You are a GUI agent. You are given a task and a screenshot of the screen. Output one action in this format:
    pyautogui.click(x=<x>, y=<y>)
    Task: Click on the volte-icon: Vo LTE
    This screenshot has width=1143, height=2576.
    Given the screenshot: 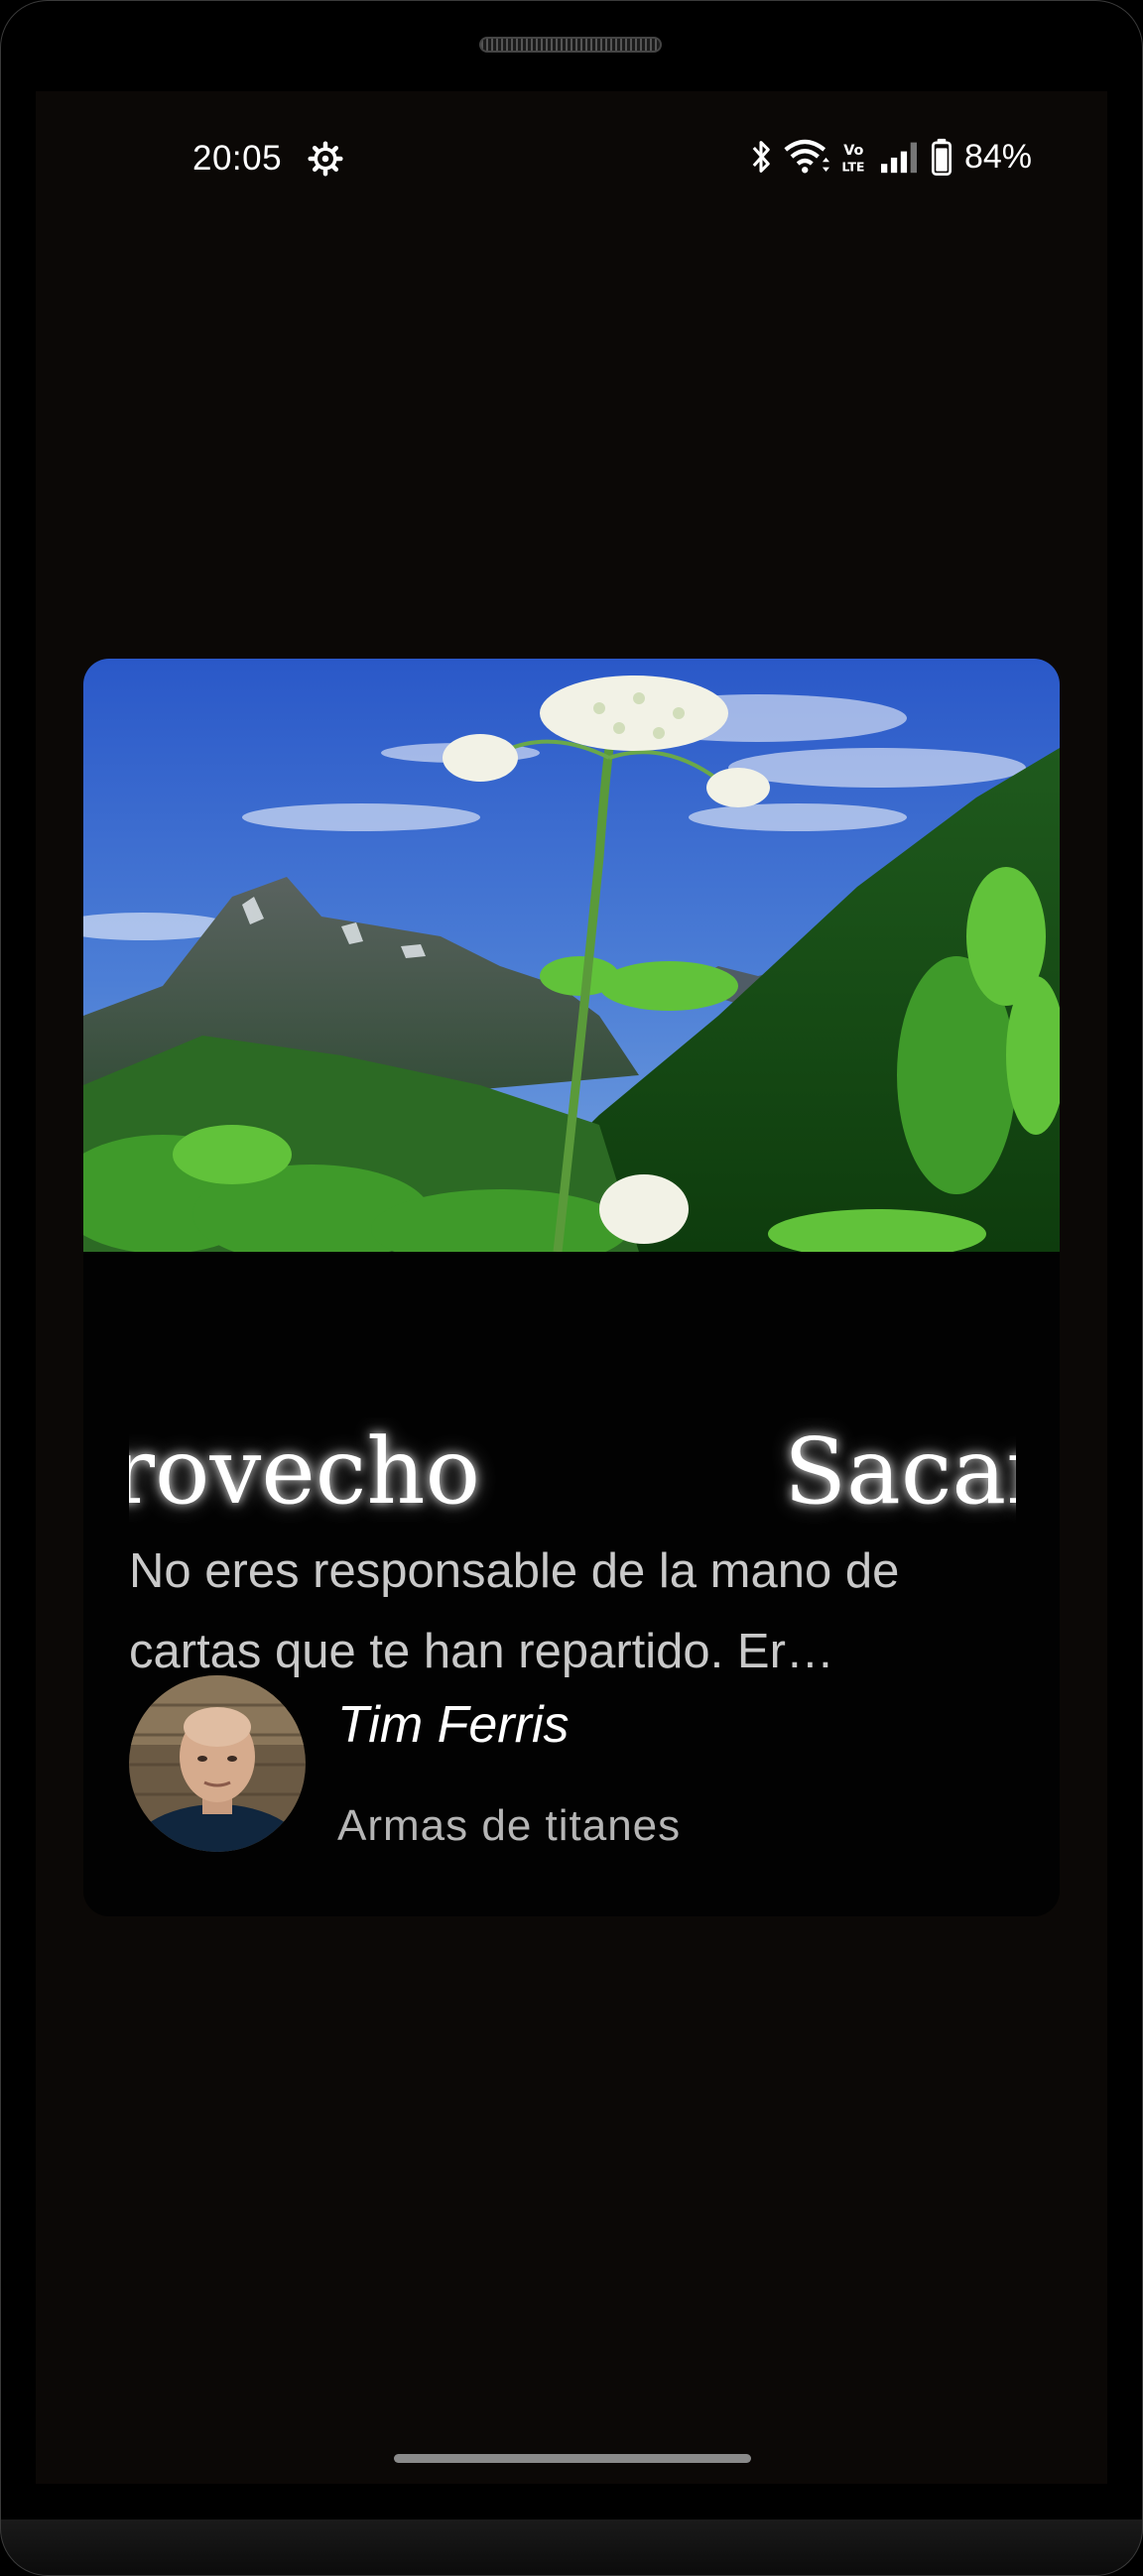 What is the action you would take?
    pyautogui.click(x=852, y=158)
    